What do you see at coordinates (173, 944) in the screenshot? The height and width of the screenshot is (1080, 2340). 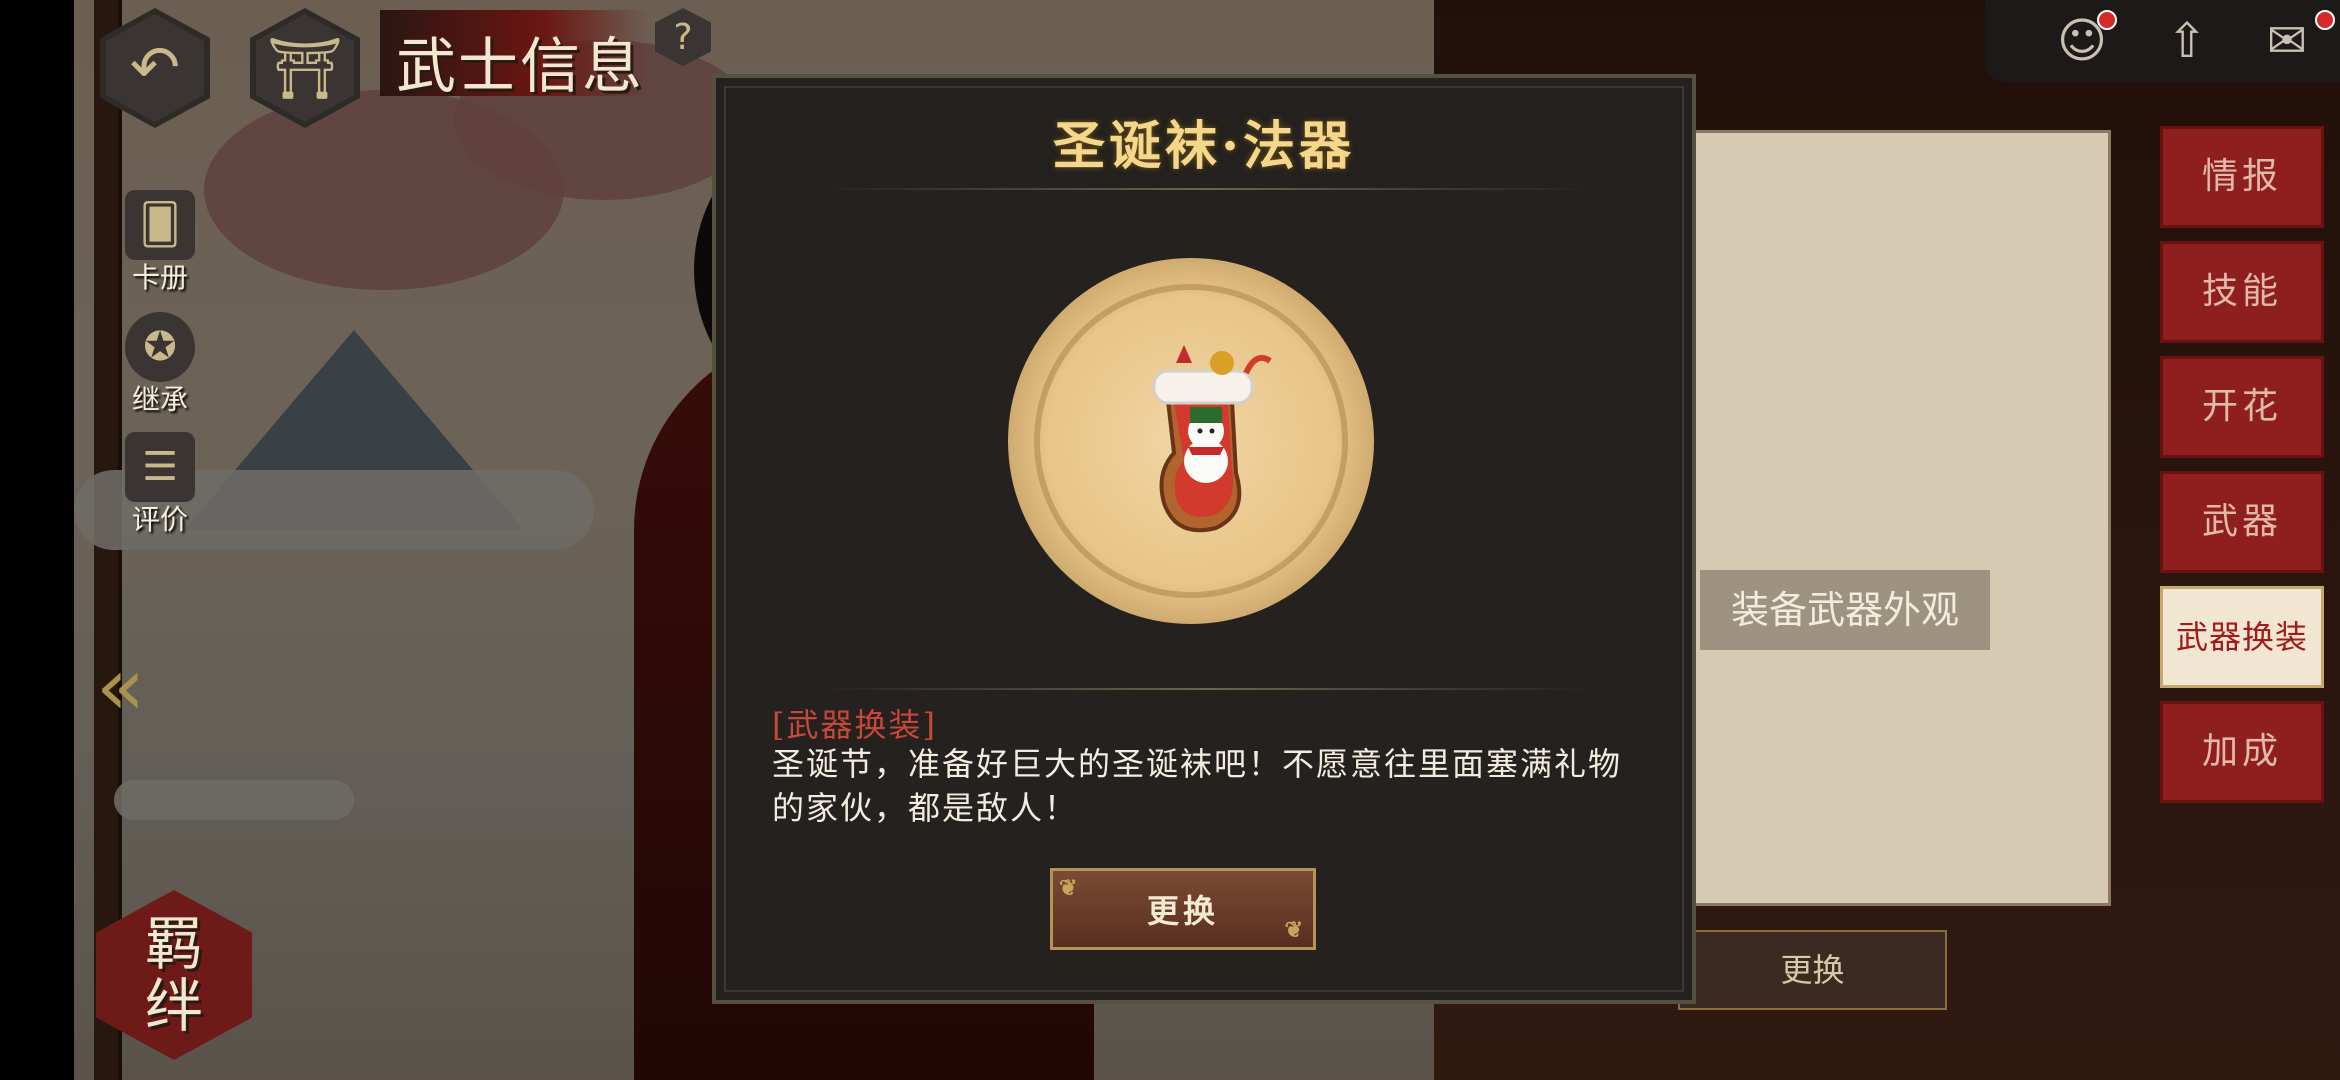 I see `bond-label: 羁` at bounding box center [173, 944].